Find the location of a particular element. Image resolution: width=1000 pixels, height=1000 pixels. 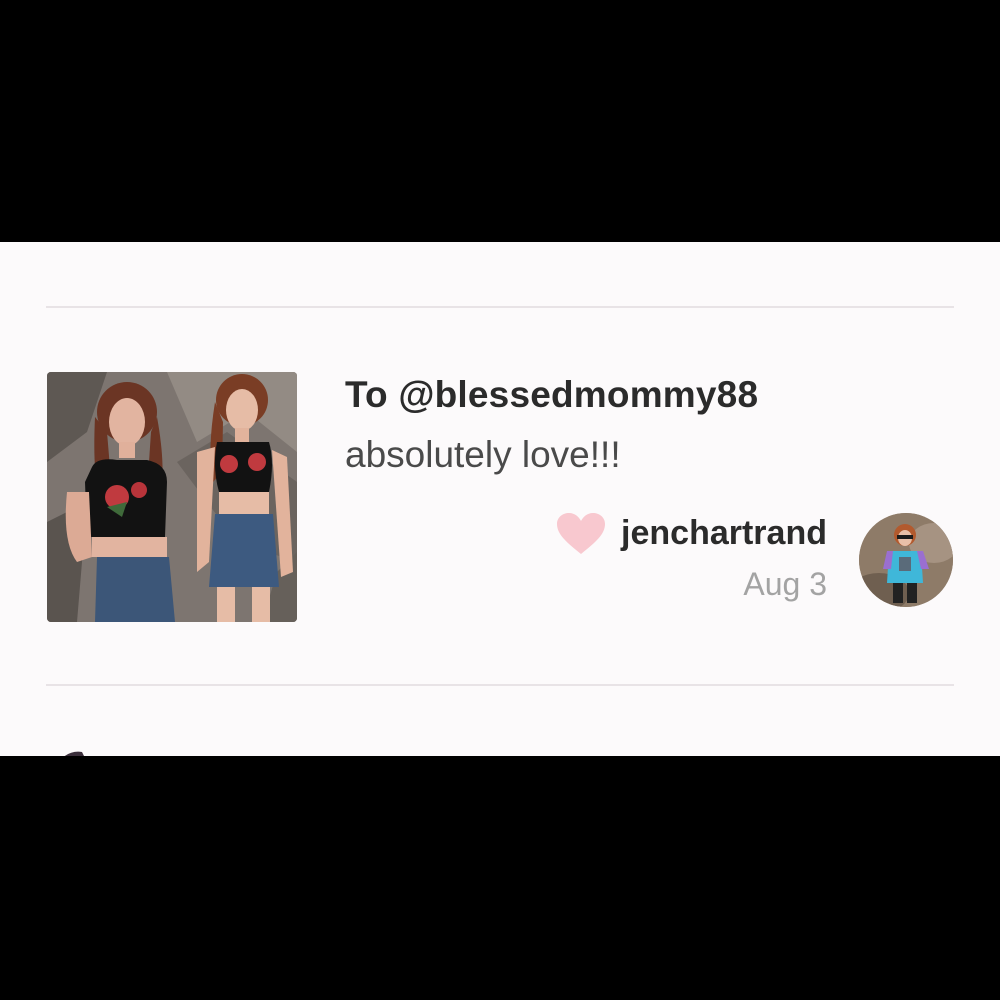

username: jenchartrand is located at coordinates (724, 533).